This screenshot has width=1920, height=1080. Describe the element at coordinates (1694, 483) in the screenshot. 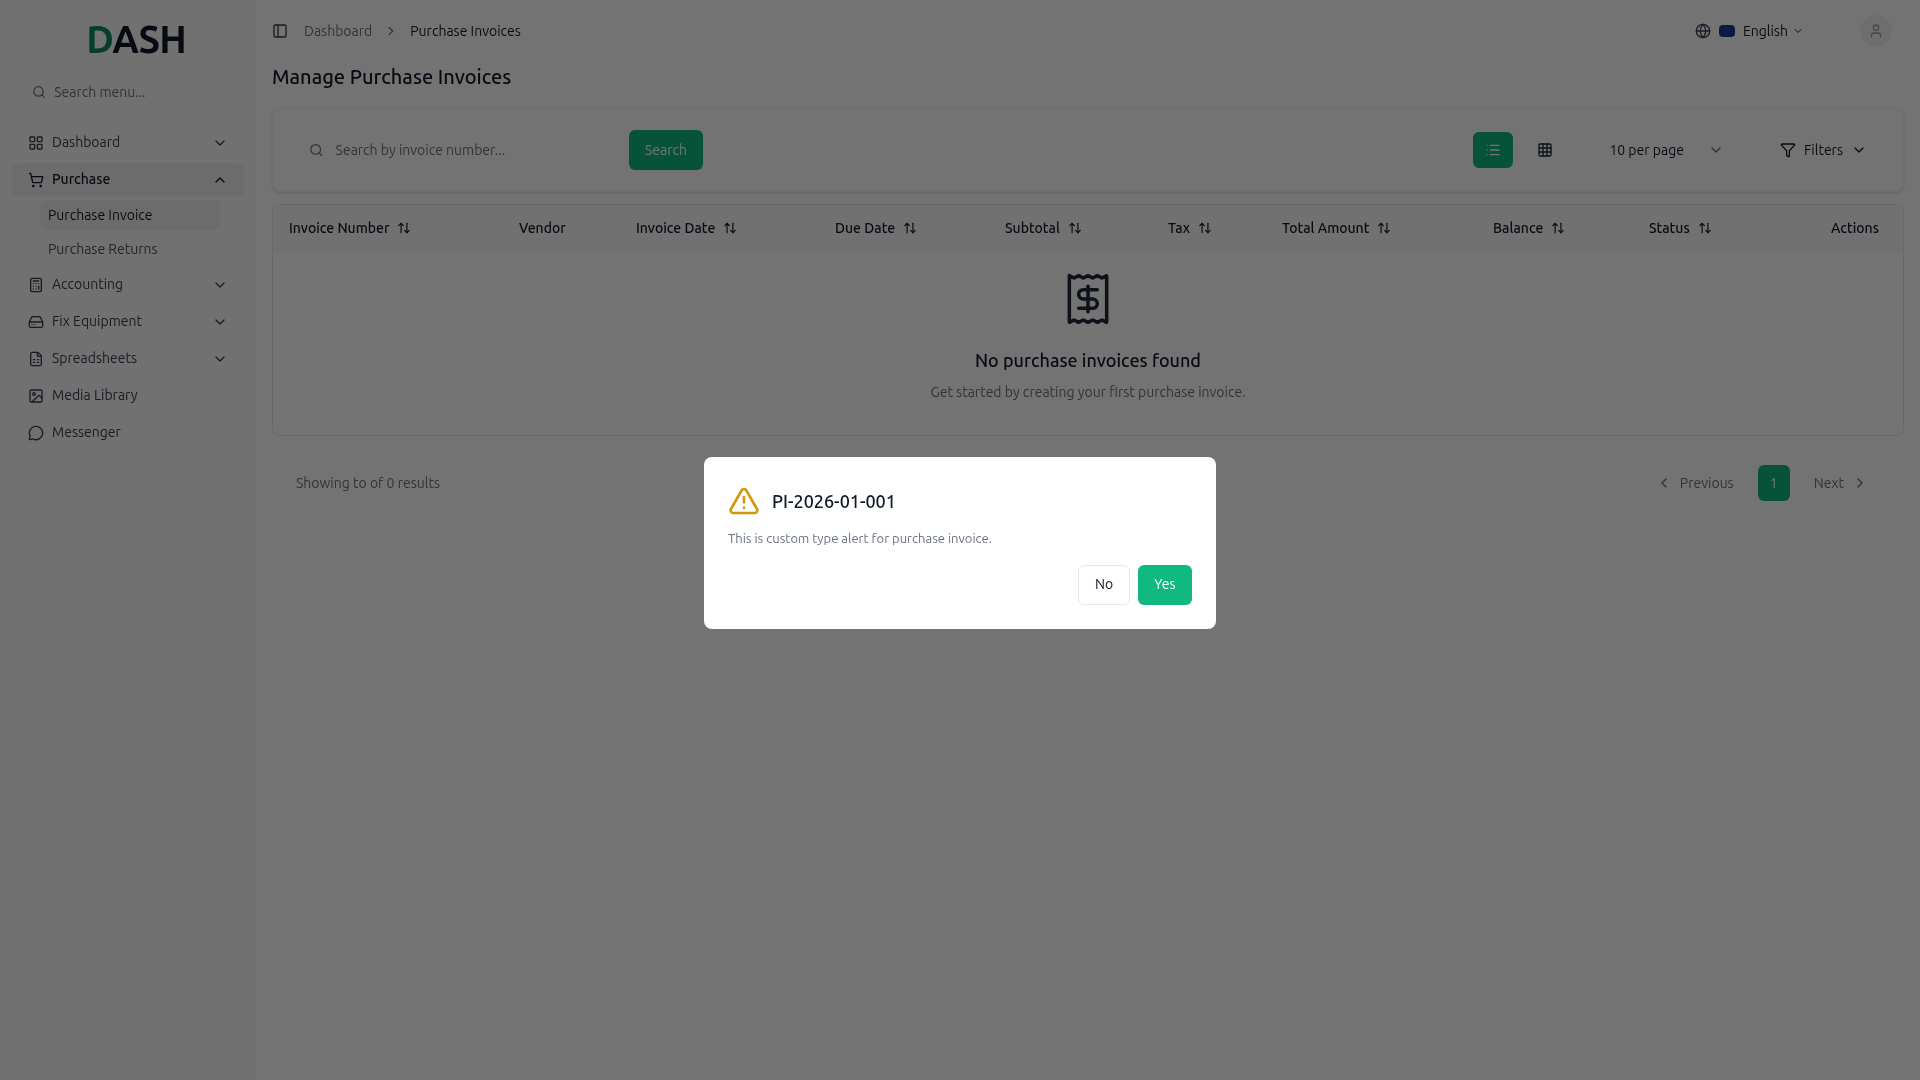

I see `previous-button: Previous` at that location.